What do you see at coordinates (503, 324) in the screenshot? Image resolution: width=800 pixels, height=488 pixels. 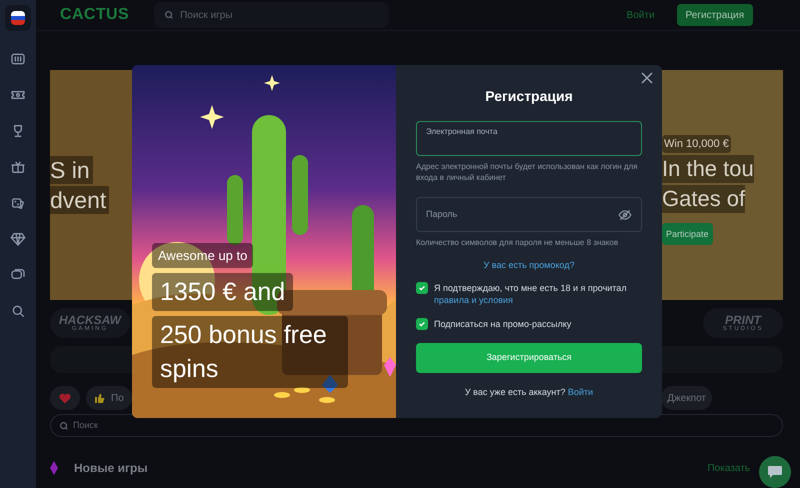 I see `consent-text: Подписаться на промо-рассылку` at bounding box center [503, 324].